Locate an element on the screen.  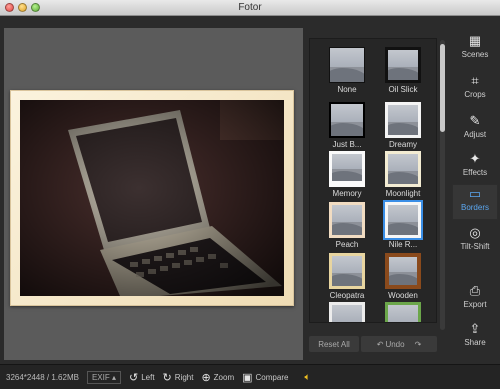
redo-icon: ↷ is located at coordinates (418, 344).